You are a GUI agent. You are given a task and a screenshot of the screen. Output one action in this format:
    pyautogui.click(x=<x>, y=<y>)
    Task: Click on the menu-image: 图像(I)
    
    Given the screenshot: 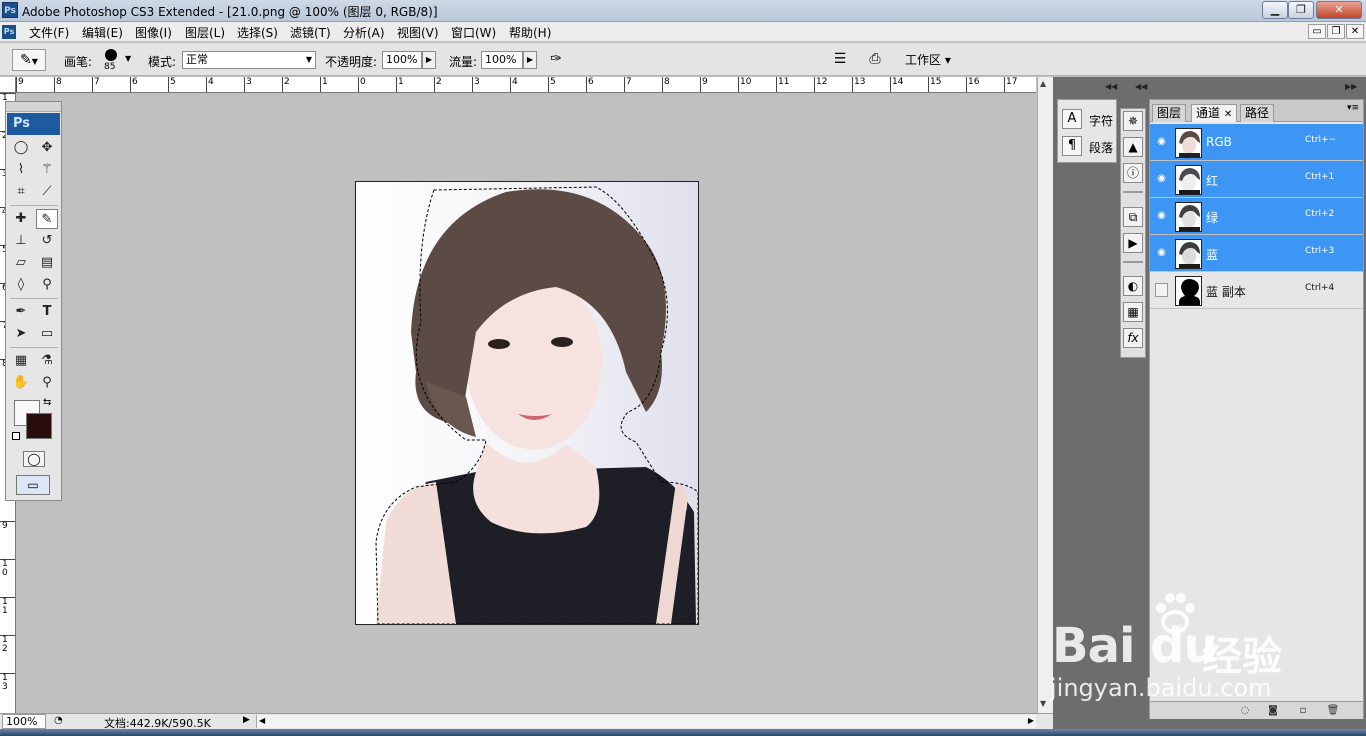 What is the action you would take?
    pyautogui.click(x=153, y=32)
    